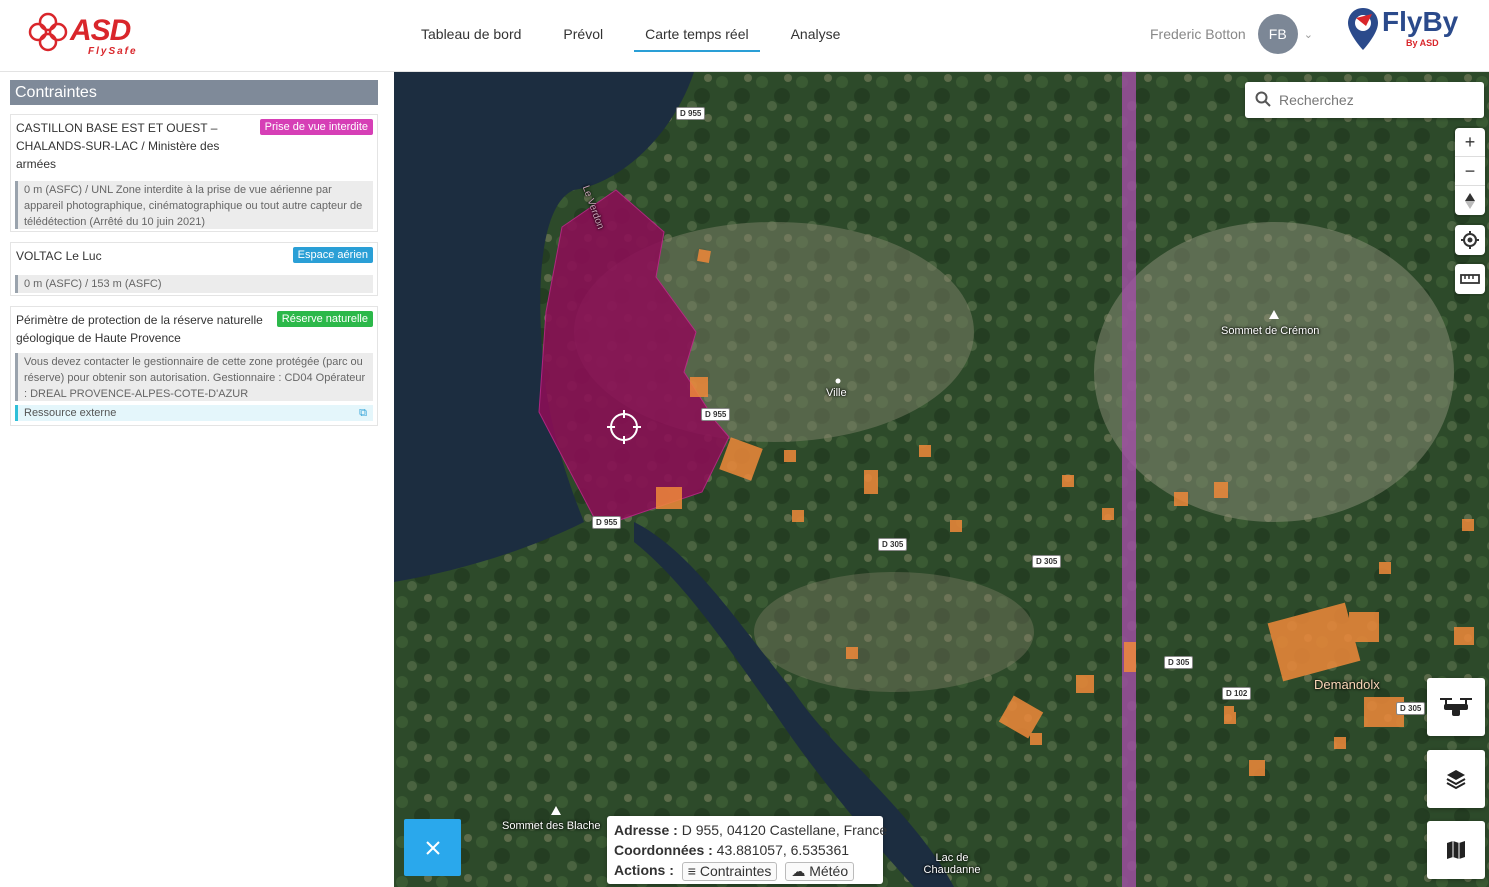 This screenshot has height=887, width=1489. I want to click on constraint-description: 0 m (ASFC) / 153 m (ASFC), so click(194, 284).